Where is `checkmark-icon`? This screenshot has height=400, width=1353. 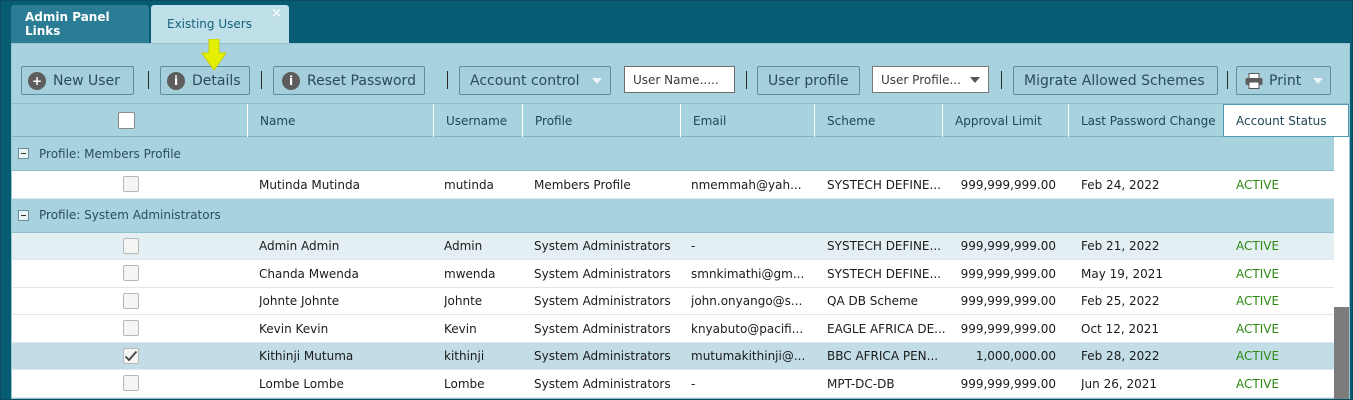
checkmark-icon is located at coordinates (131, 355).